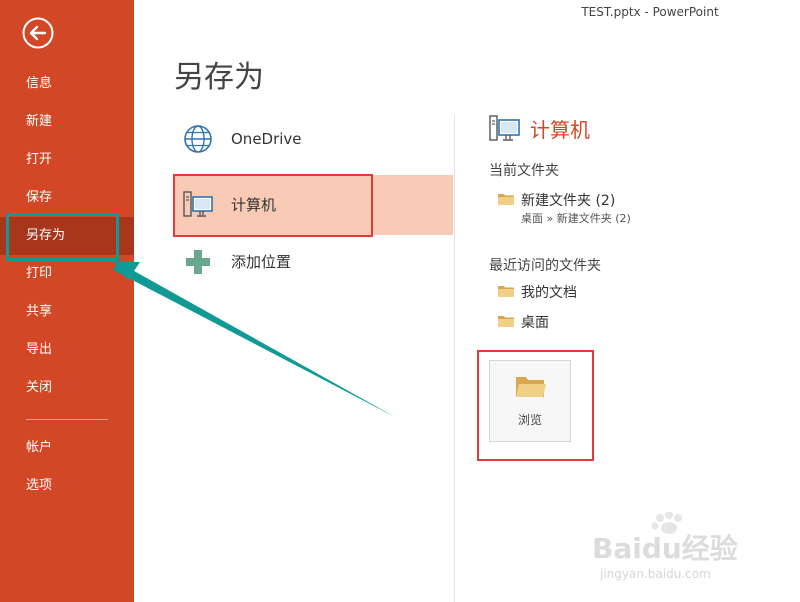 The width and height of the screenshot is (800, 602). What do you see at coordinates (67, 274) in the screenshot?
I see `nav-print: 打印` at bounding box center [67, 274].